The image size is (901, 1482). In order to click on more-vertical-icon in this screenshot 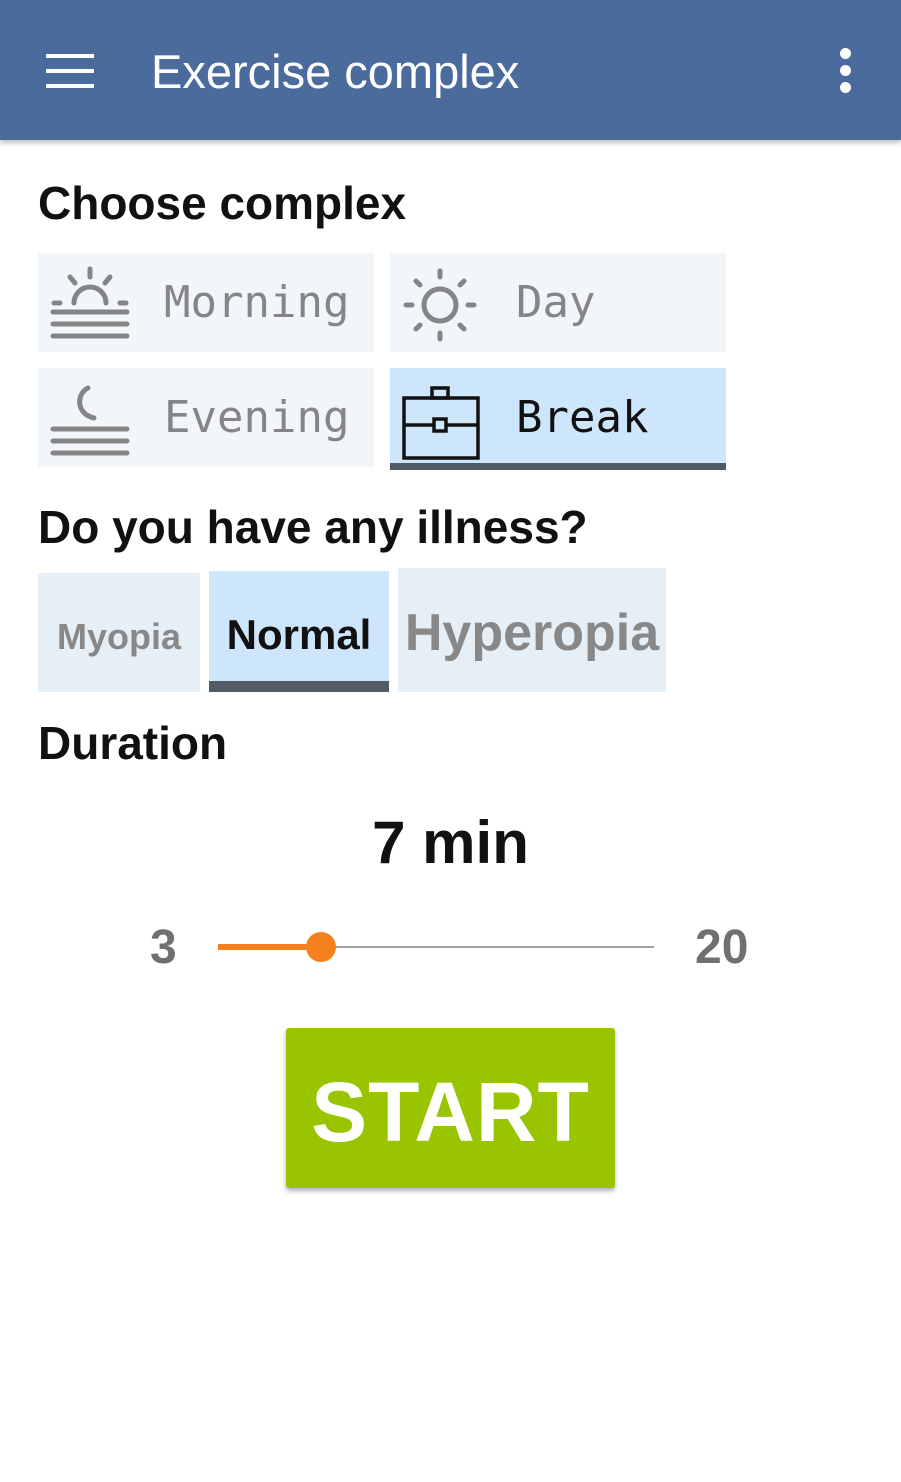, I will do `click(845, 71)`.